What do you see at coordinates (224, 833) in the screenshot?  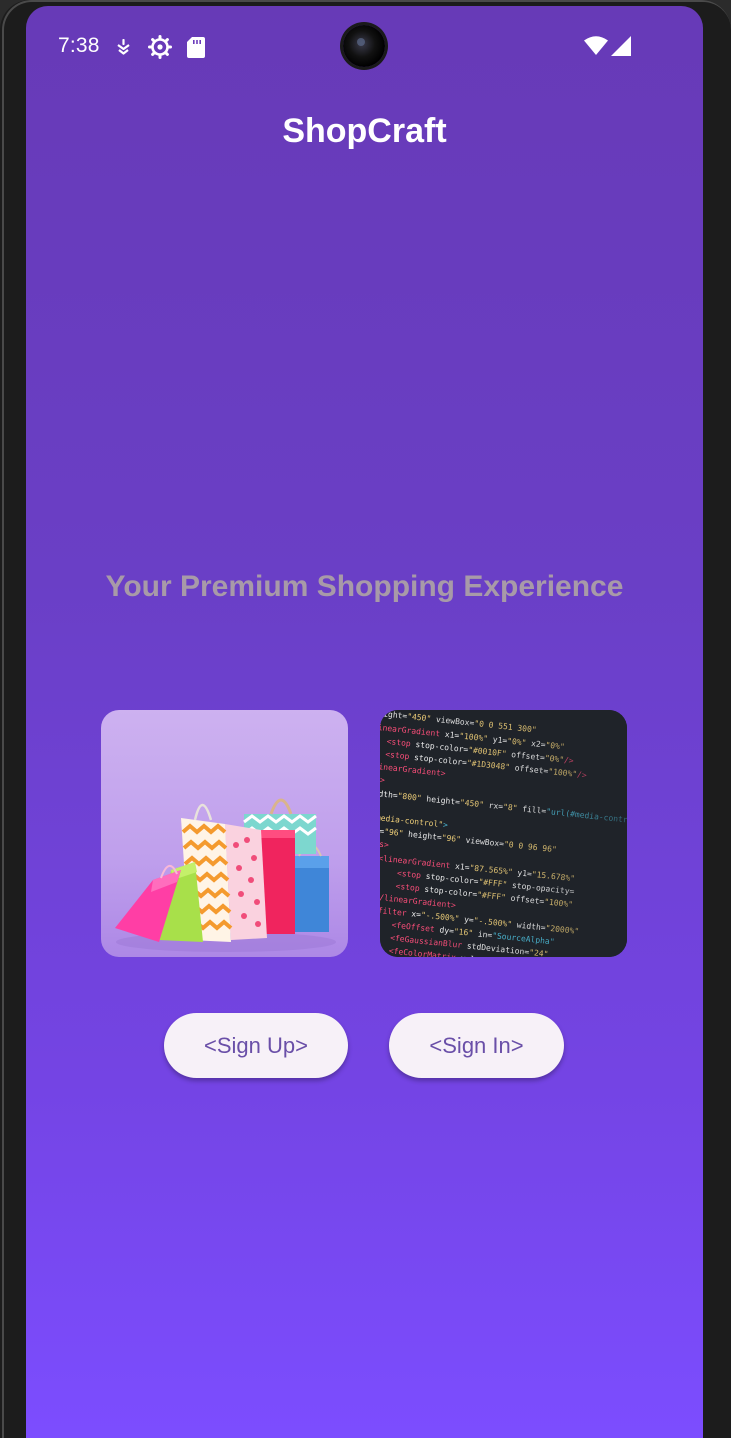 I see `shopping-bags-image` at bounding box center [224, 833].